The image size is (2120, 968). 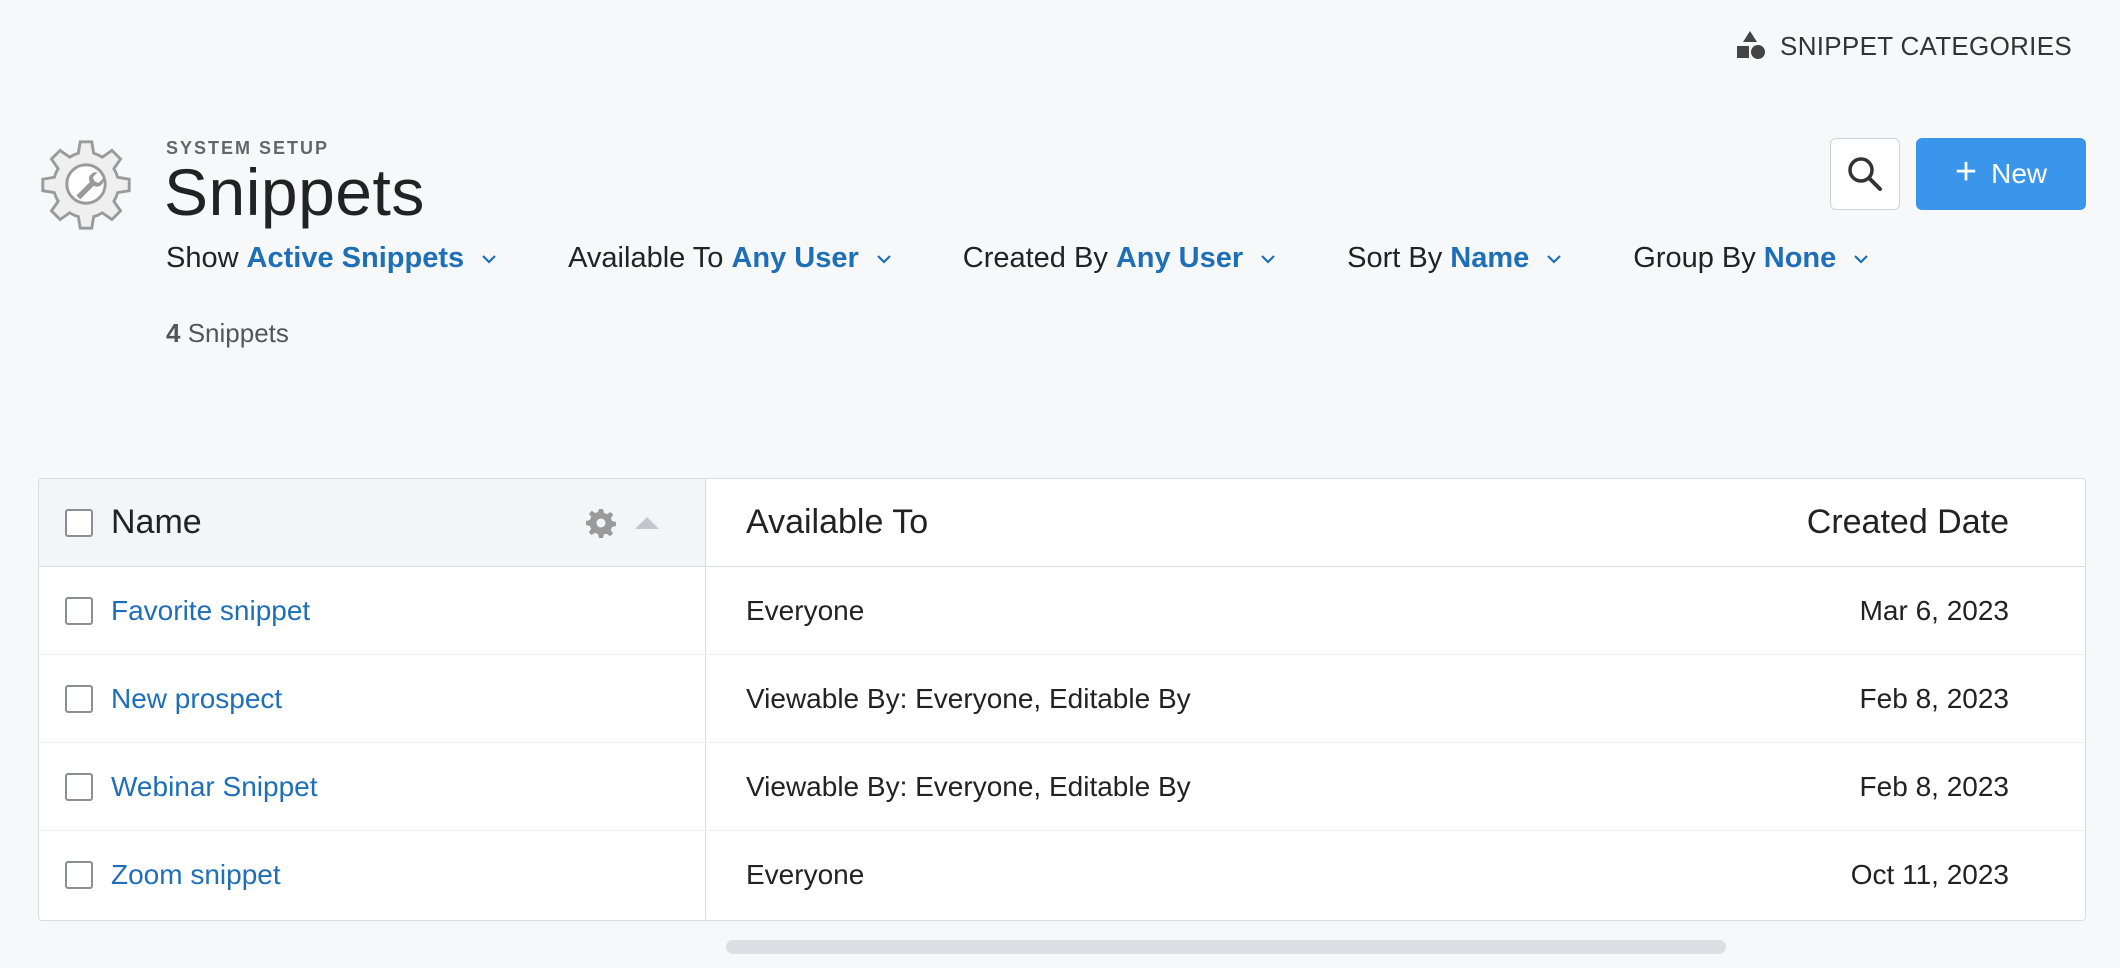 What do you see at coordinates (1226, 947) in the screenshot?
I see `horizontal-scrollbar` at bounding box center [1226, 947].